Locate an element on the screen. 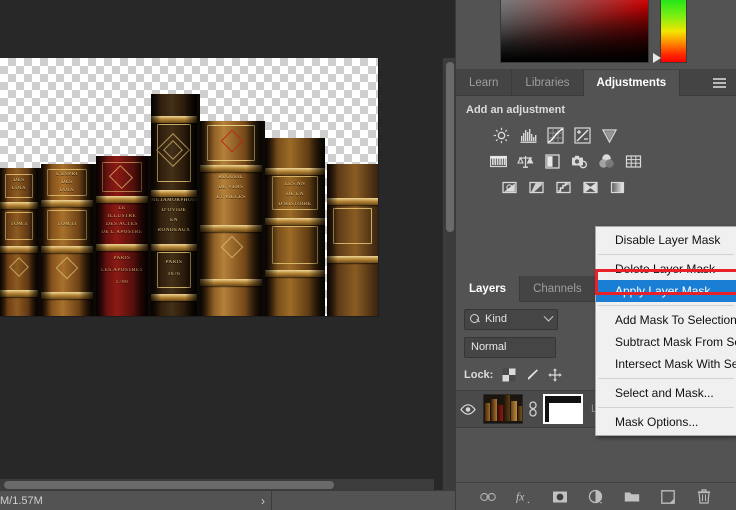 Image resolution: width=736 pixels, height=510 pixels. book-spine is located at coordinates (352, 240).